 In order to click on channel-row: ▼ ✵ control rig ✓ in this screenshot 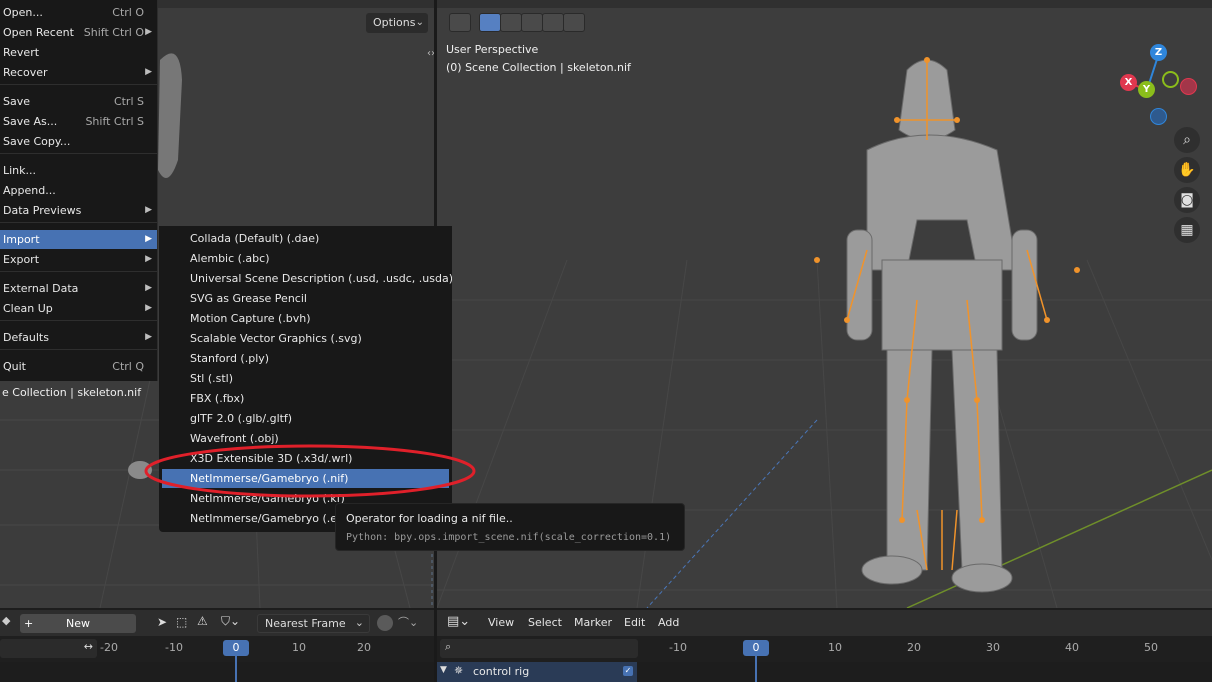, I will do `click(537, 672)`.